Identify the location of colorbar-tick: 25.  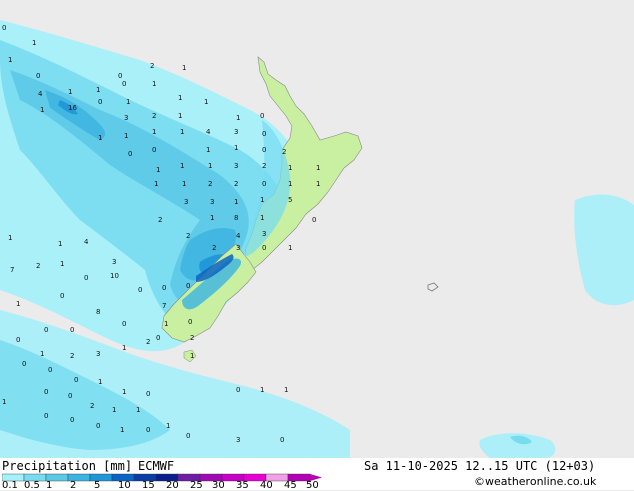
(196, 485).